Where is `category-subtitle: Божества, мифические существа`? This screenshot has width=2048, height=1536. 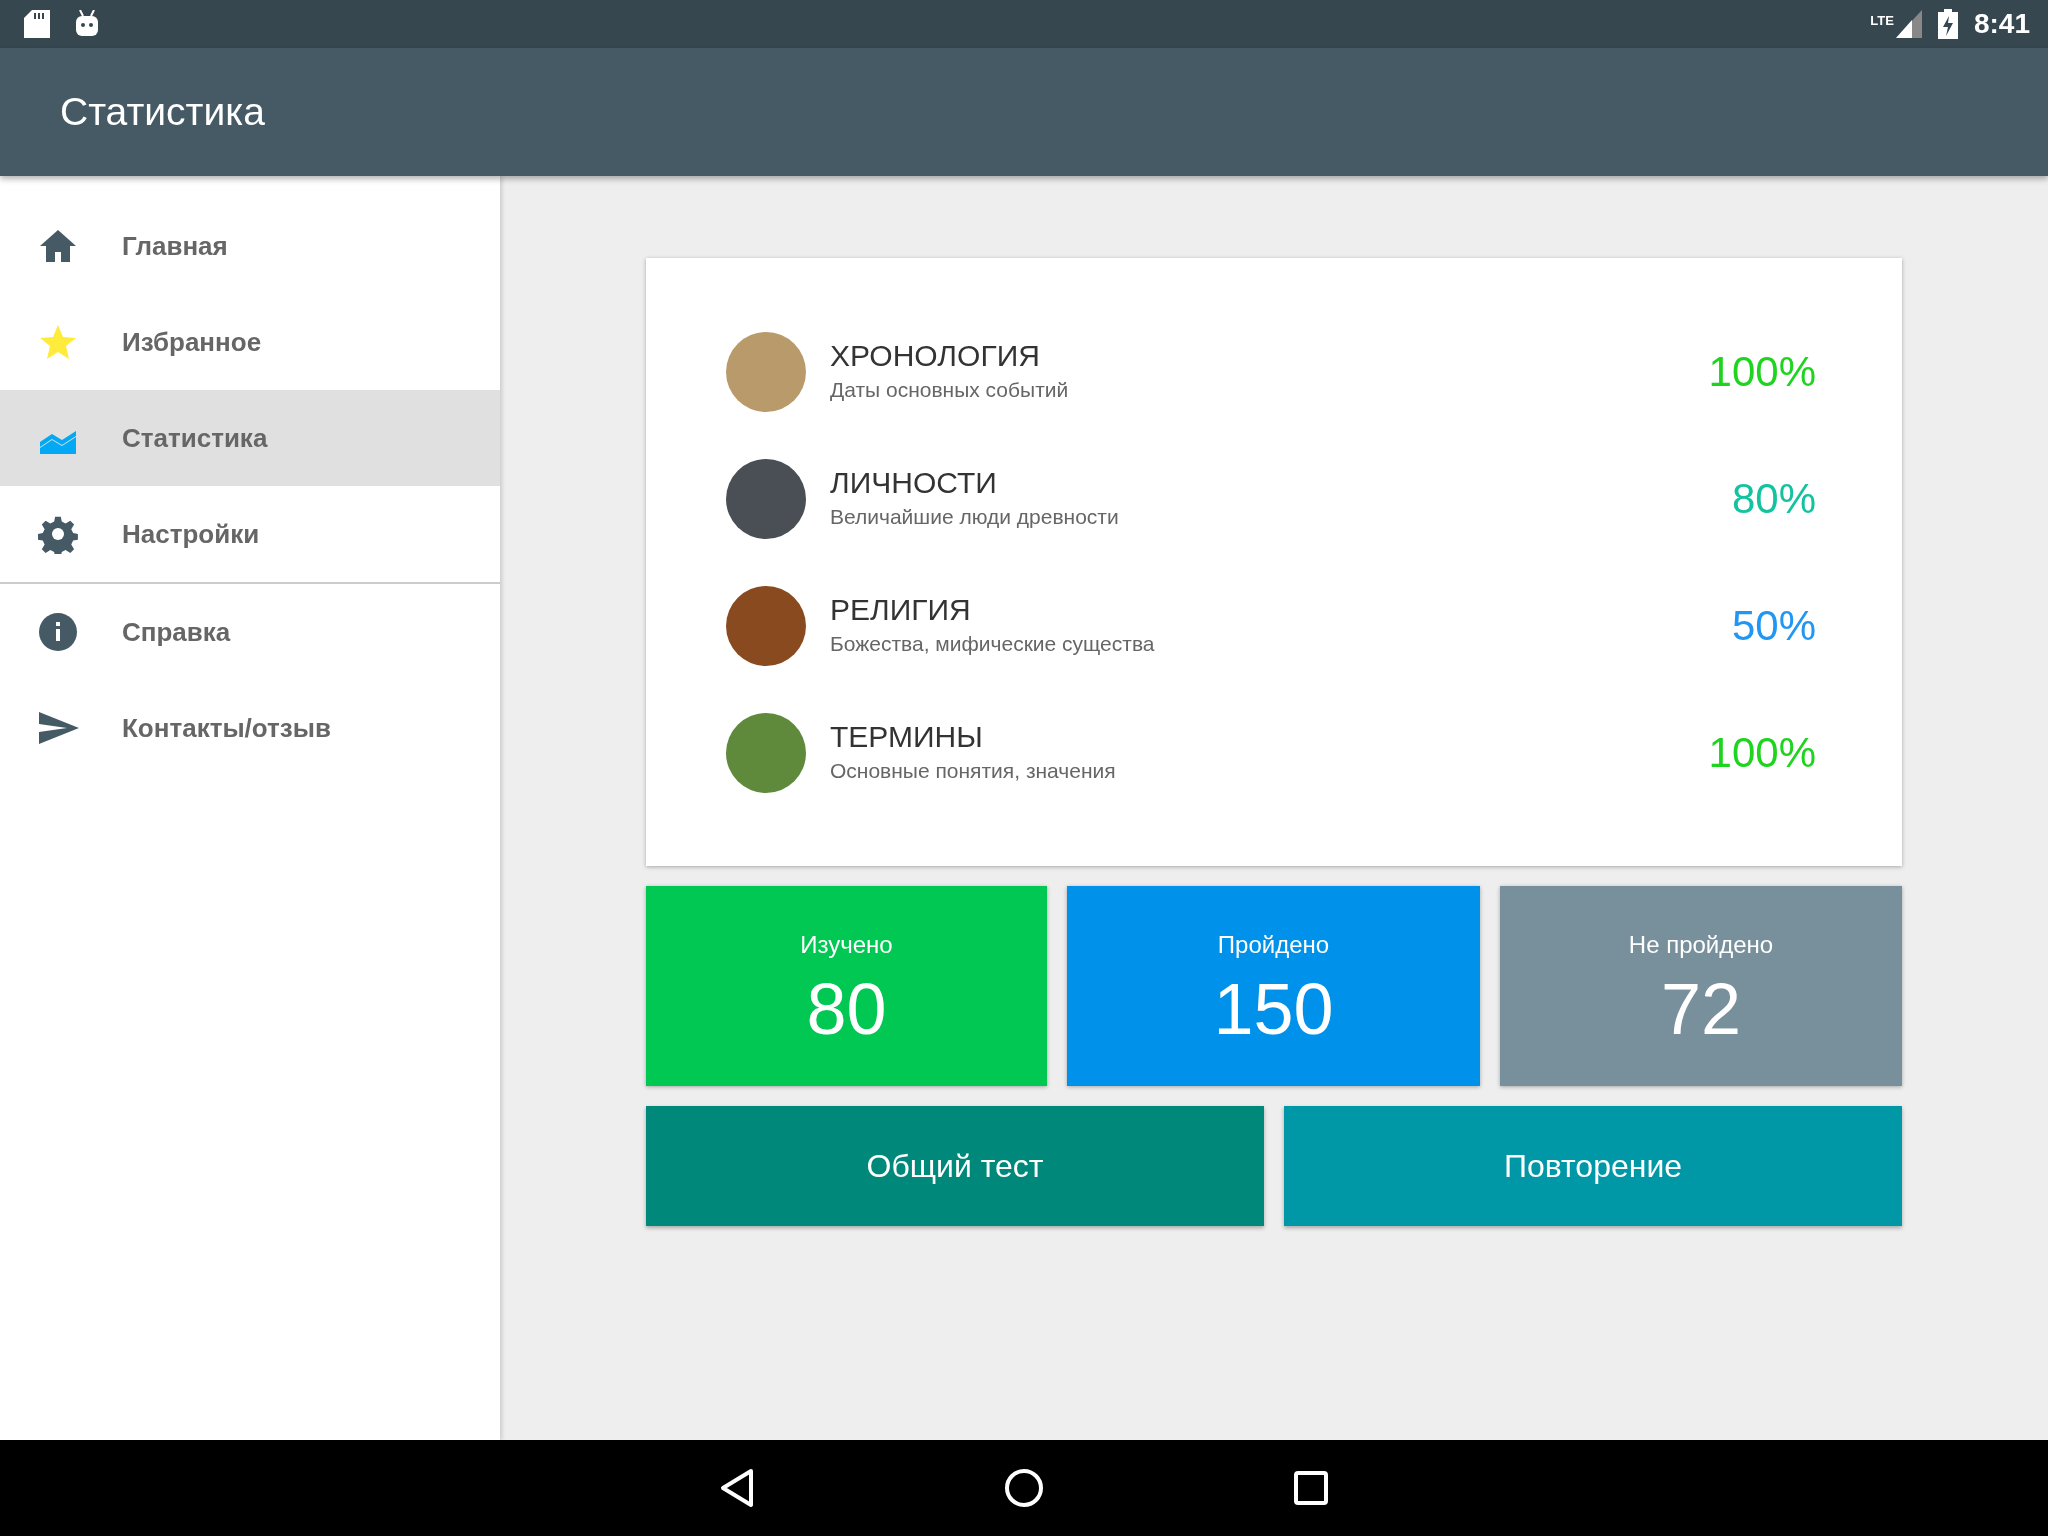
category-subtitle: Божества, мифические существа is located at coordinates (992, 643).